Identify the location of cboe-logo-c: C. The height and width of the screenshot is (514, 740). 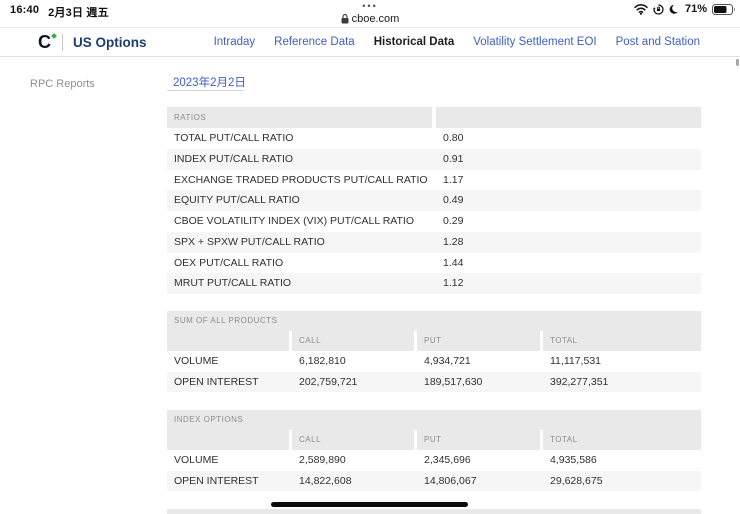
(44, 42).